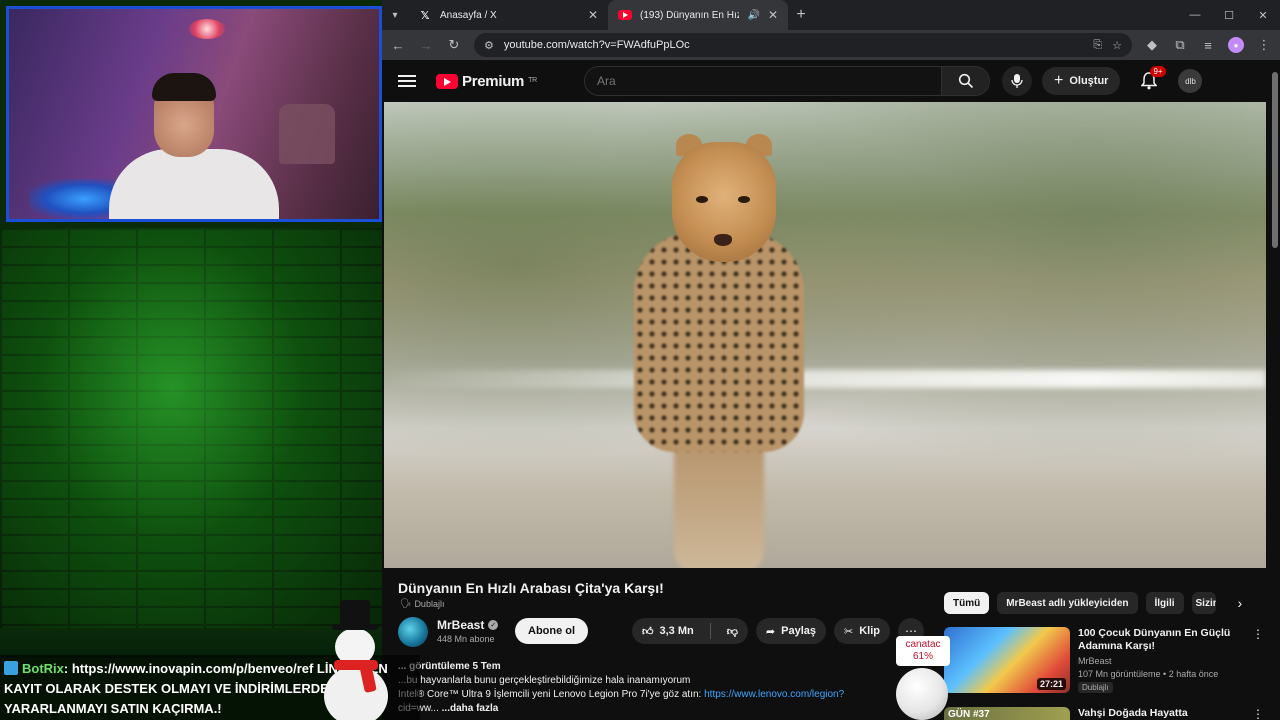  I want to click on dubbed-badge: Dublajlı, so click(1095, 687).